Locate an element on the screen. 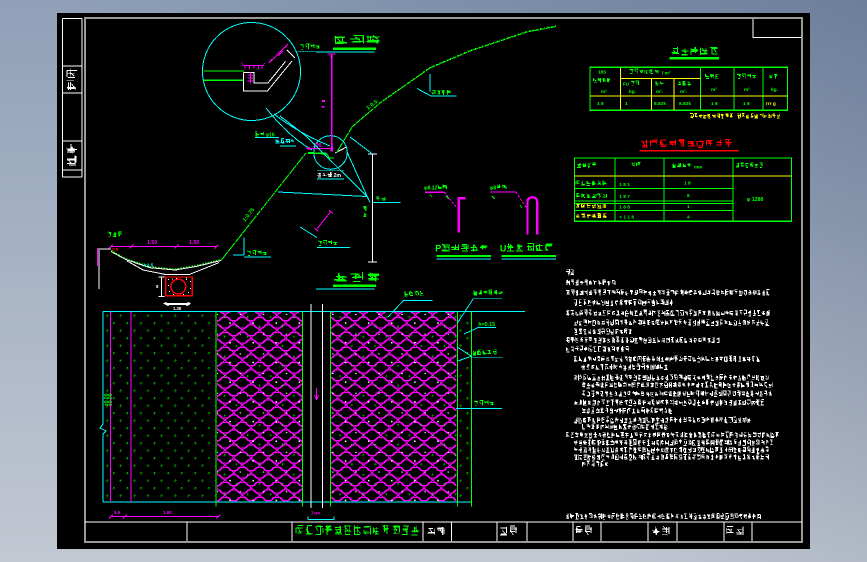  svg-text: φ 1288 is located at coordinates (755, 200).